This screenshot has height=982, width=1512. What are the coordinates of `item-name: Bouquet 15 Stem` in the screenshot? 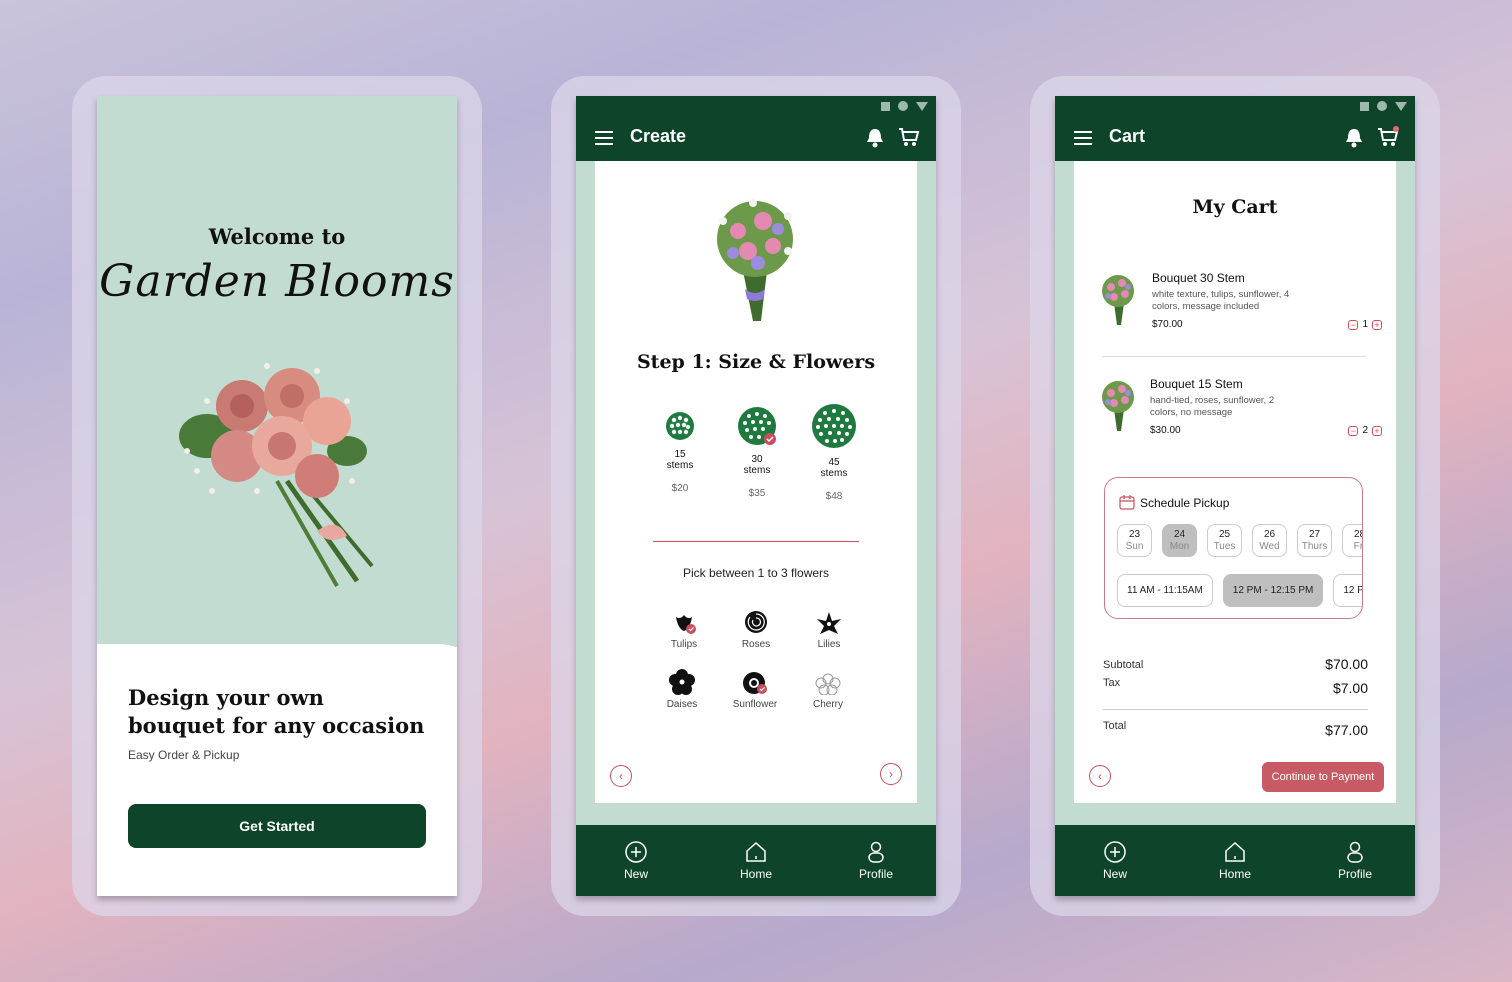 It's located at (1196, 384).